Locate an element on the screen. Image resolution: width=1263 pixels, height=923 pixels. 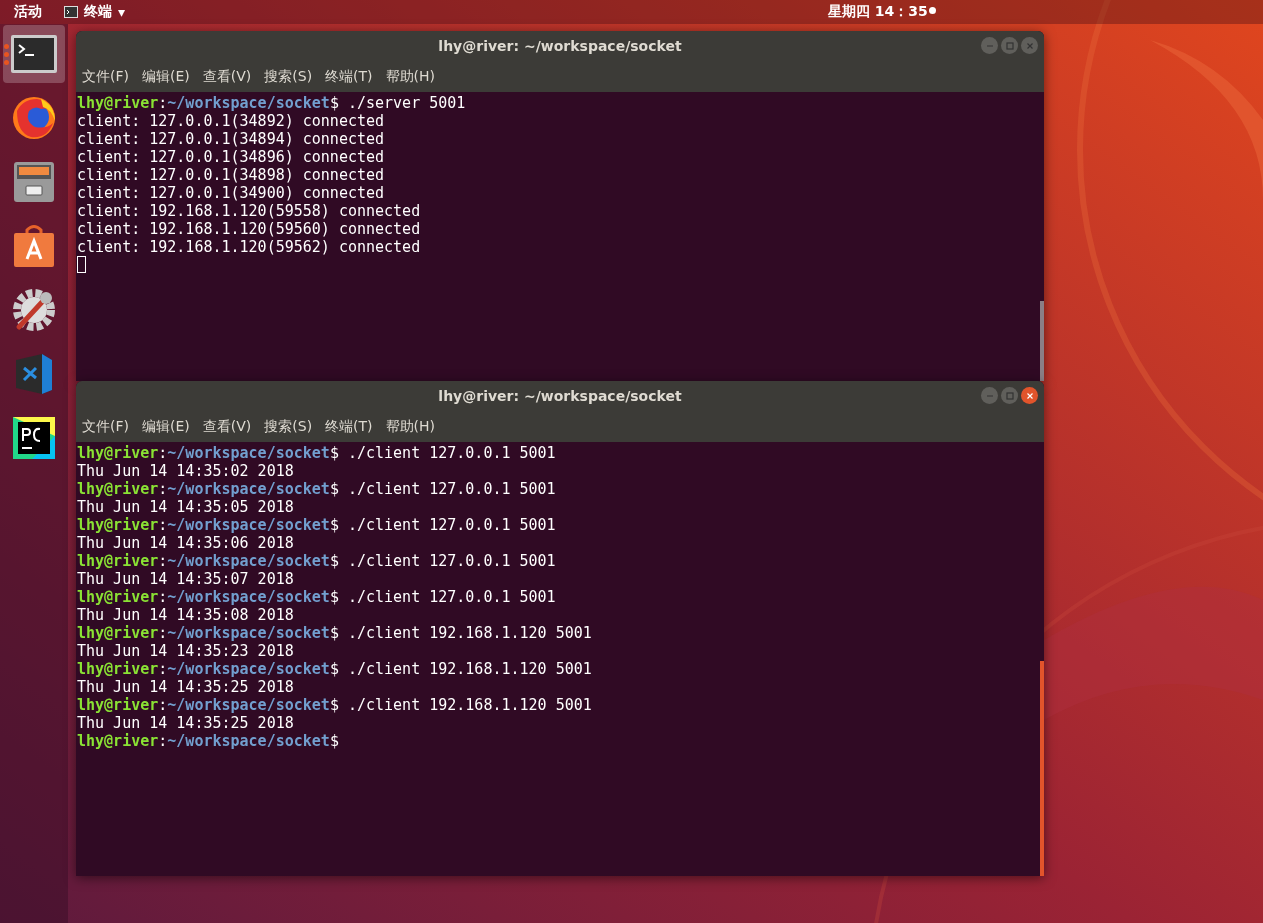
terminal-line: lhy@river:~/workspace/socket$ ./server 5001 is located at coordinates (272, 103).